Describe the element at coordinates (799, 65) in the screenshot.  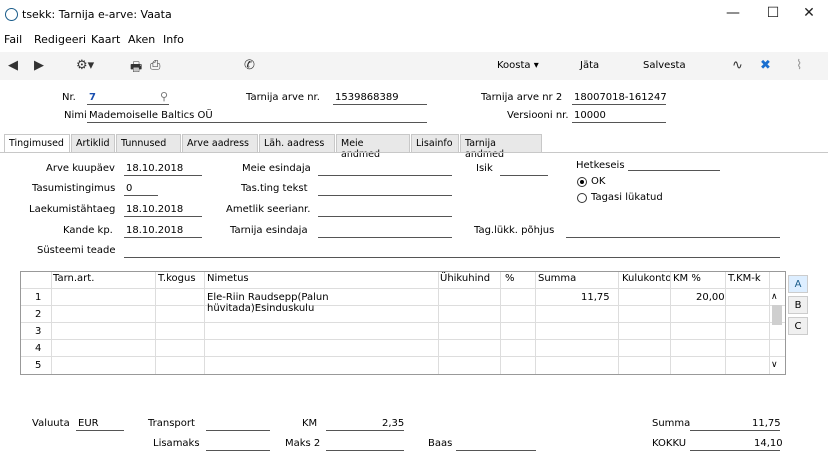
I see `attachment-icon: ⌇` at that location.